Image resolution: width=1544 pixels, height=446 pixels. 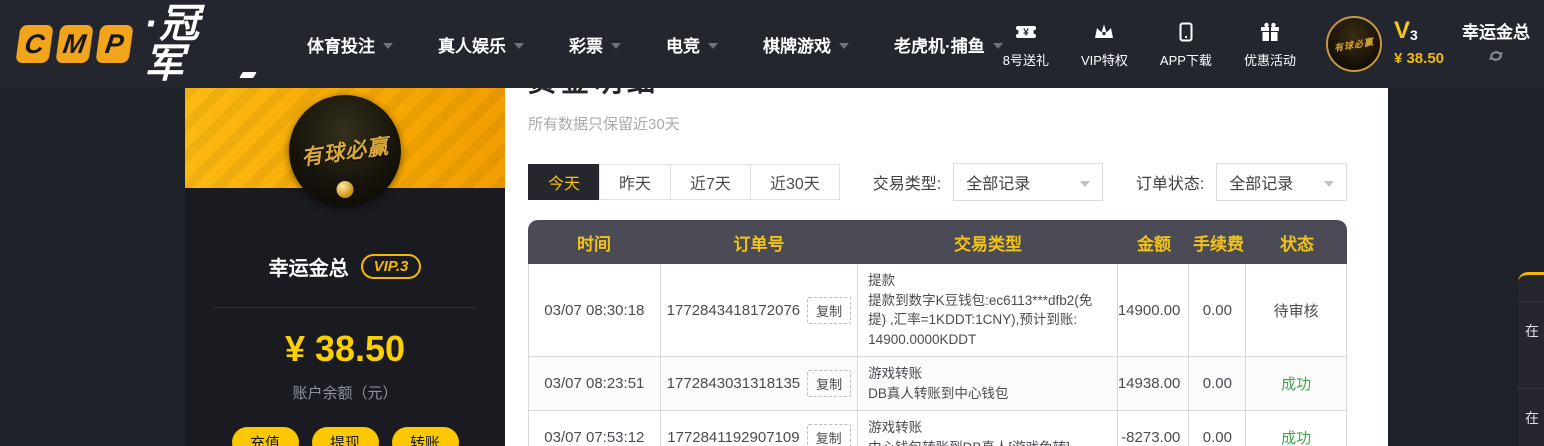 I want to click on cell-order: 1772843031318135 复制, so click(x=760, y=384).